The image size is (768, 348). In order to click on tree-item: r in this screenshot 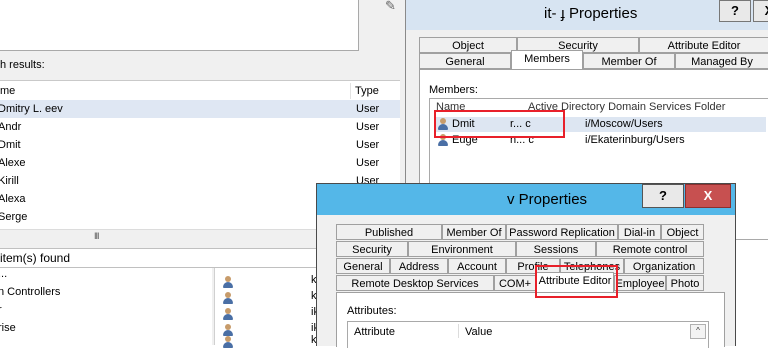, I will do `click(1, 310)`.